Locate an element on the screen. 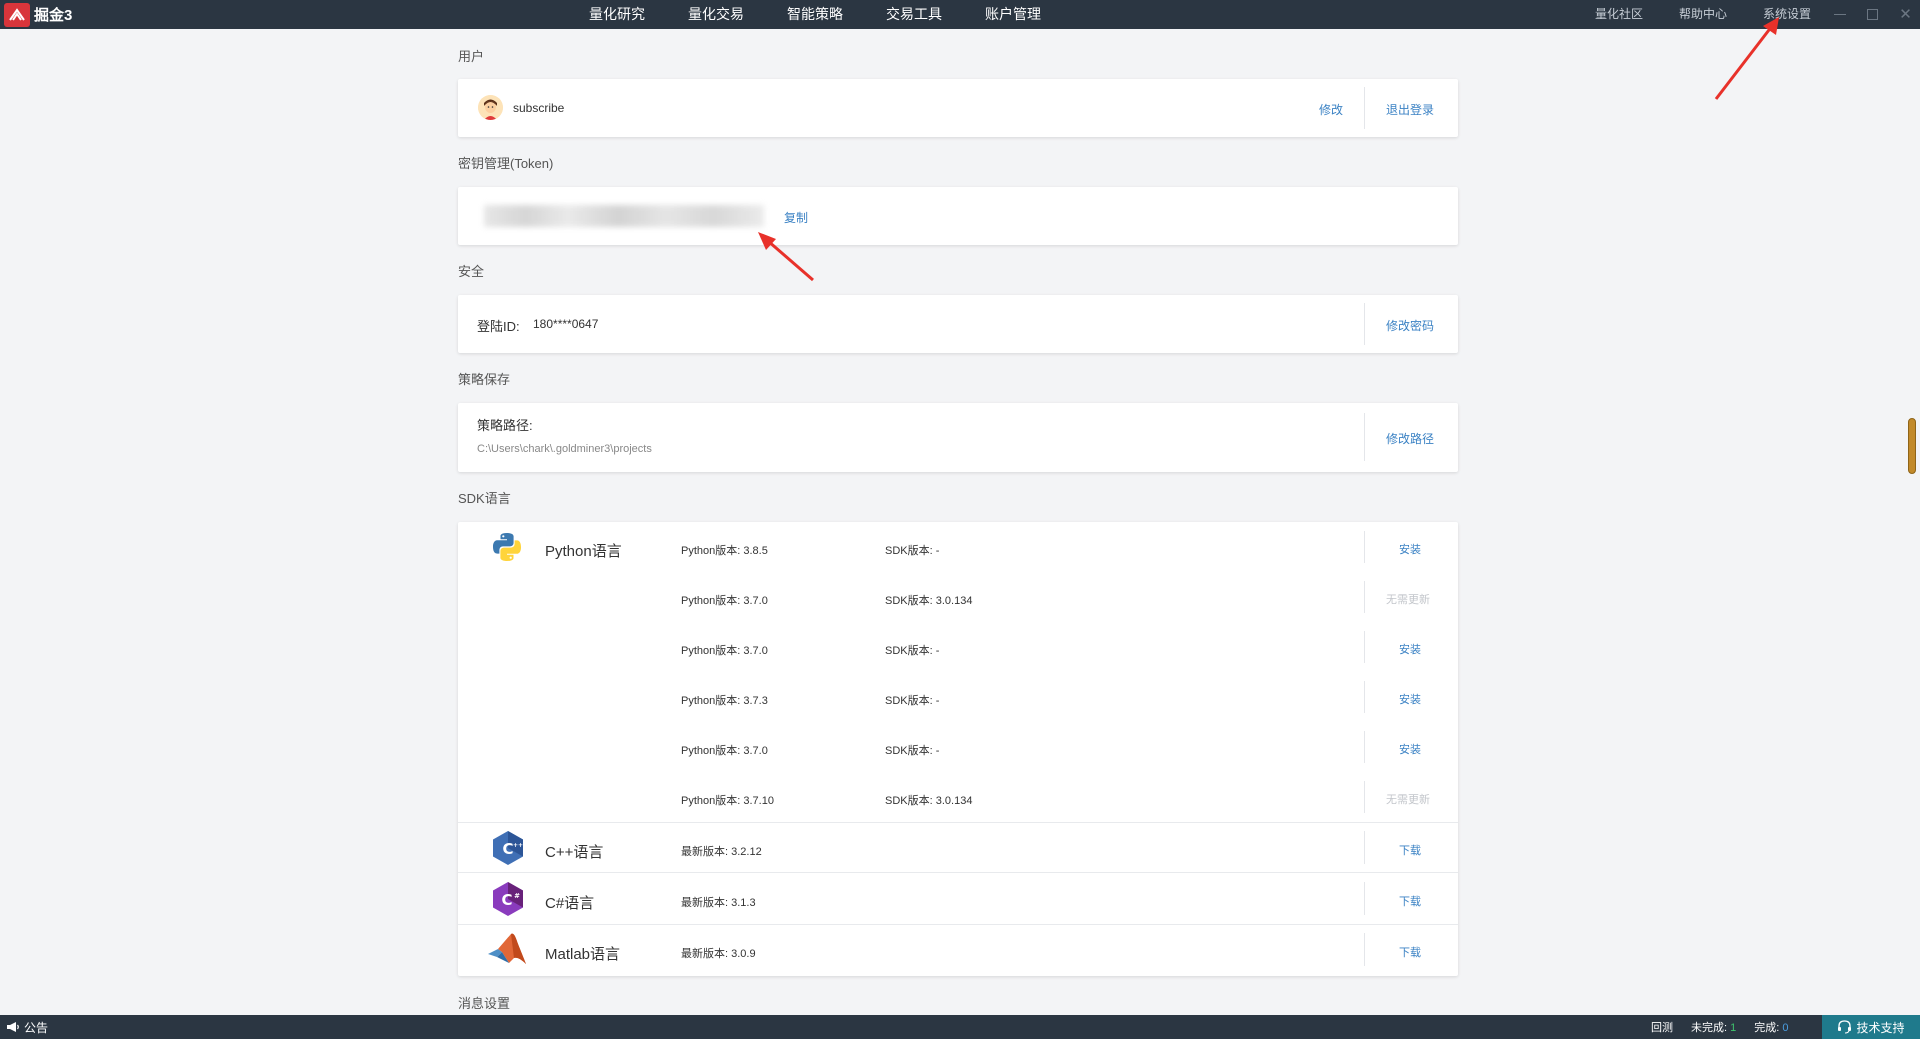  logout-button: 退出登录 is located at coordinates (1410, 109).